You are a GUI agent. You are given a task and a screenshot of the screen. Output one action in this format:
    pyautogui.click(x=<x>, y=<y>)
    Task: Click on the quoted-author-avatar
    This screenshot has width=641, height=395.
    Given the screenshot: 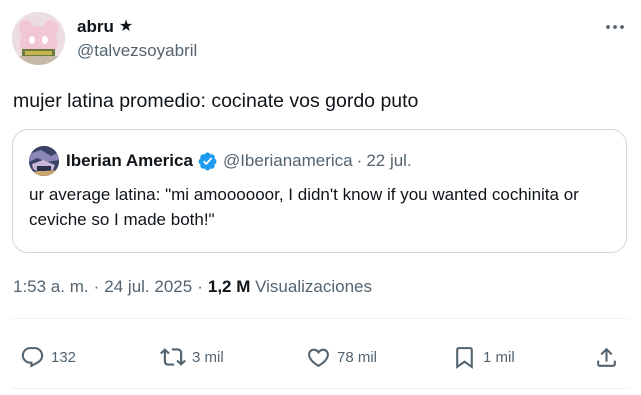 What is the action you would take?
    pyautogui.click(x=44, y=161)
    